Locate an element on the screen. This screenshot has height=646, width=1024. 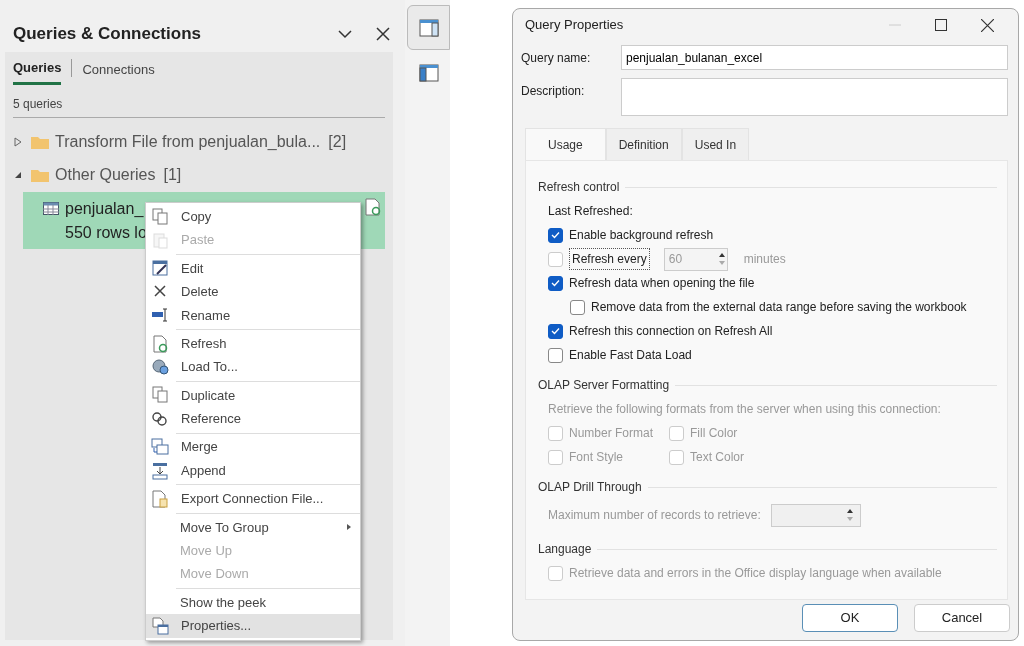
section-text: Retrieve the following formats from the server when using this connection: is located at coordinates (744, 409).